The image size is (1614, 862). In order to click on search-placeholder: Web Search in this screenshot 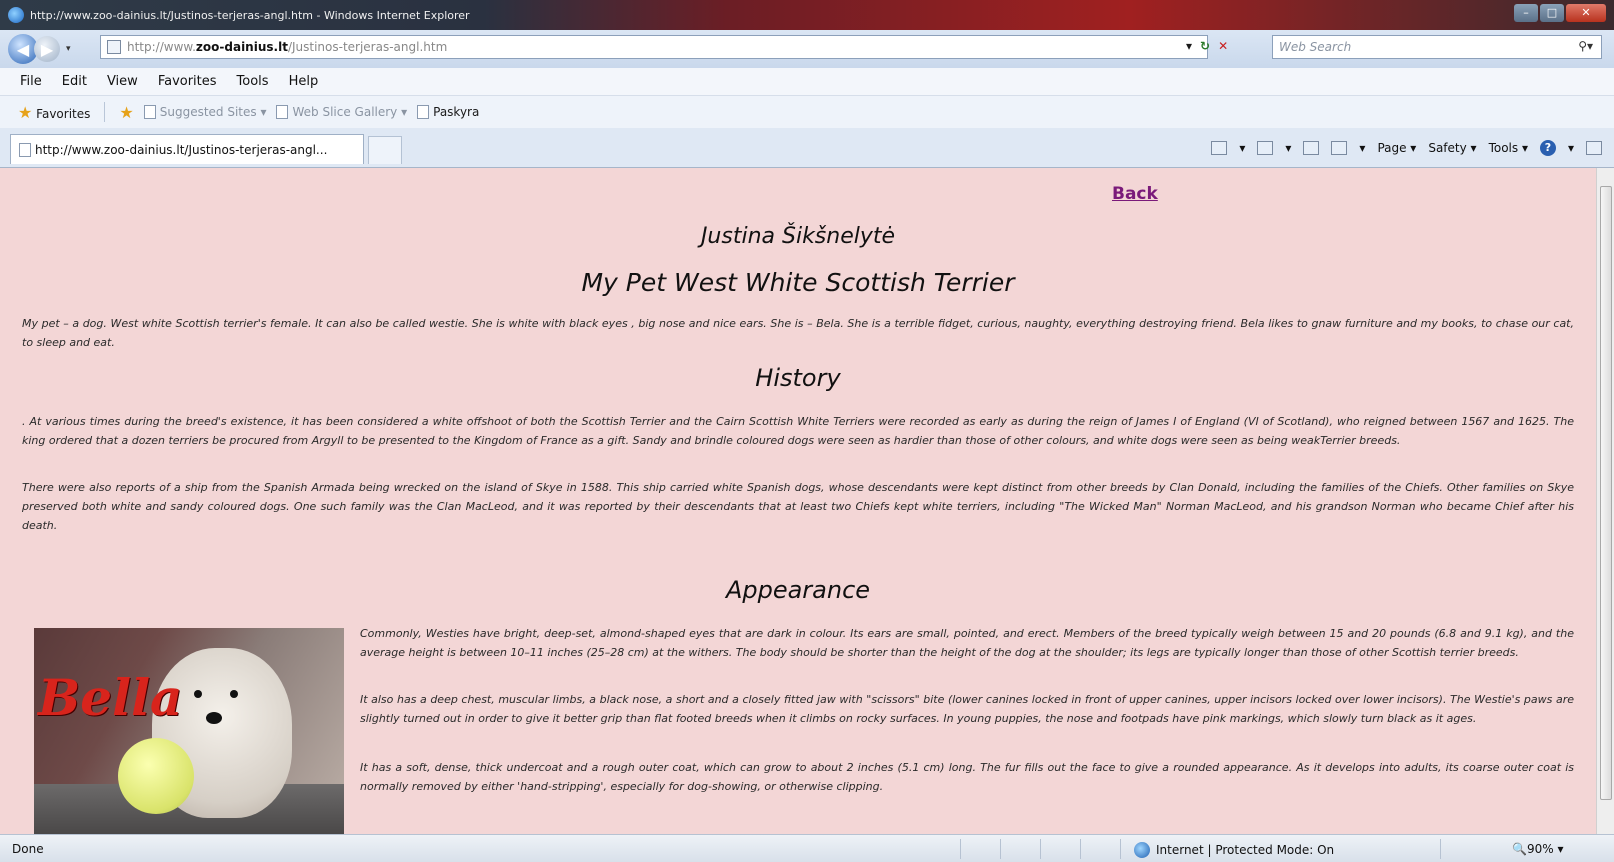, I will do `click(1315, 47)`.